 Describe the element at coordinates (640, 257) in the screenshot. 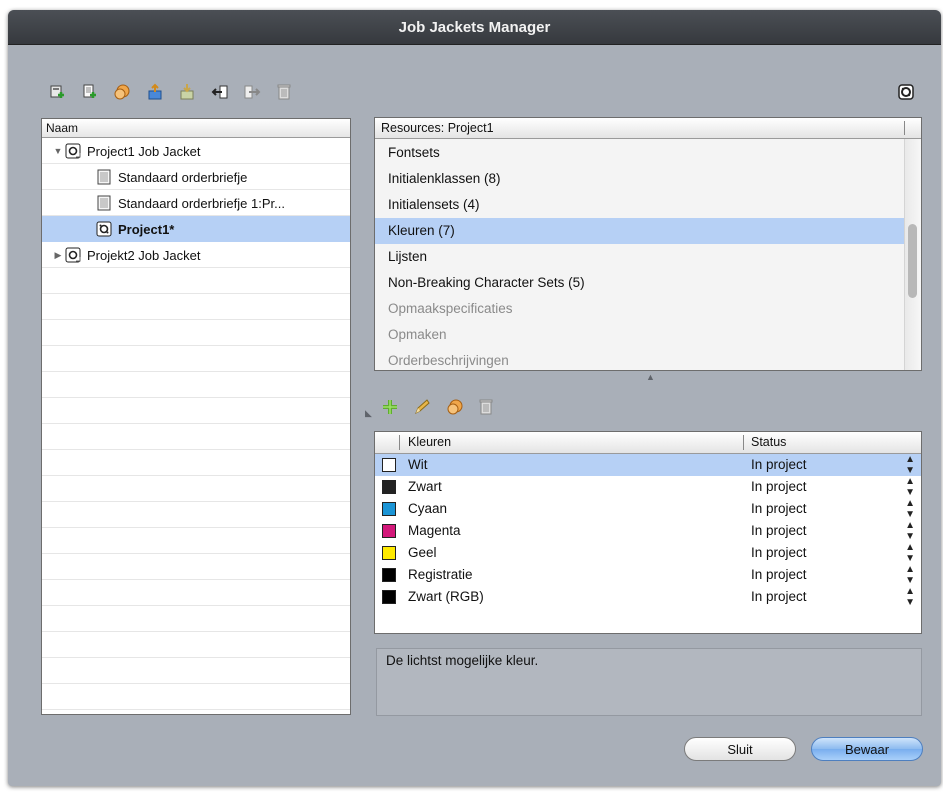

I see `resource-item-lijsten: Lijsten` at that location.